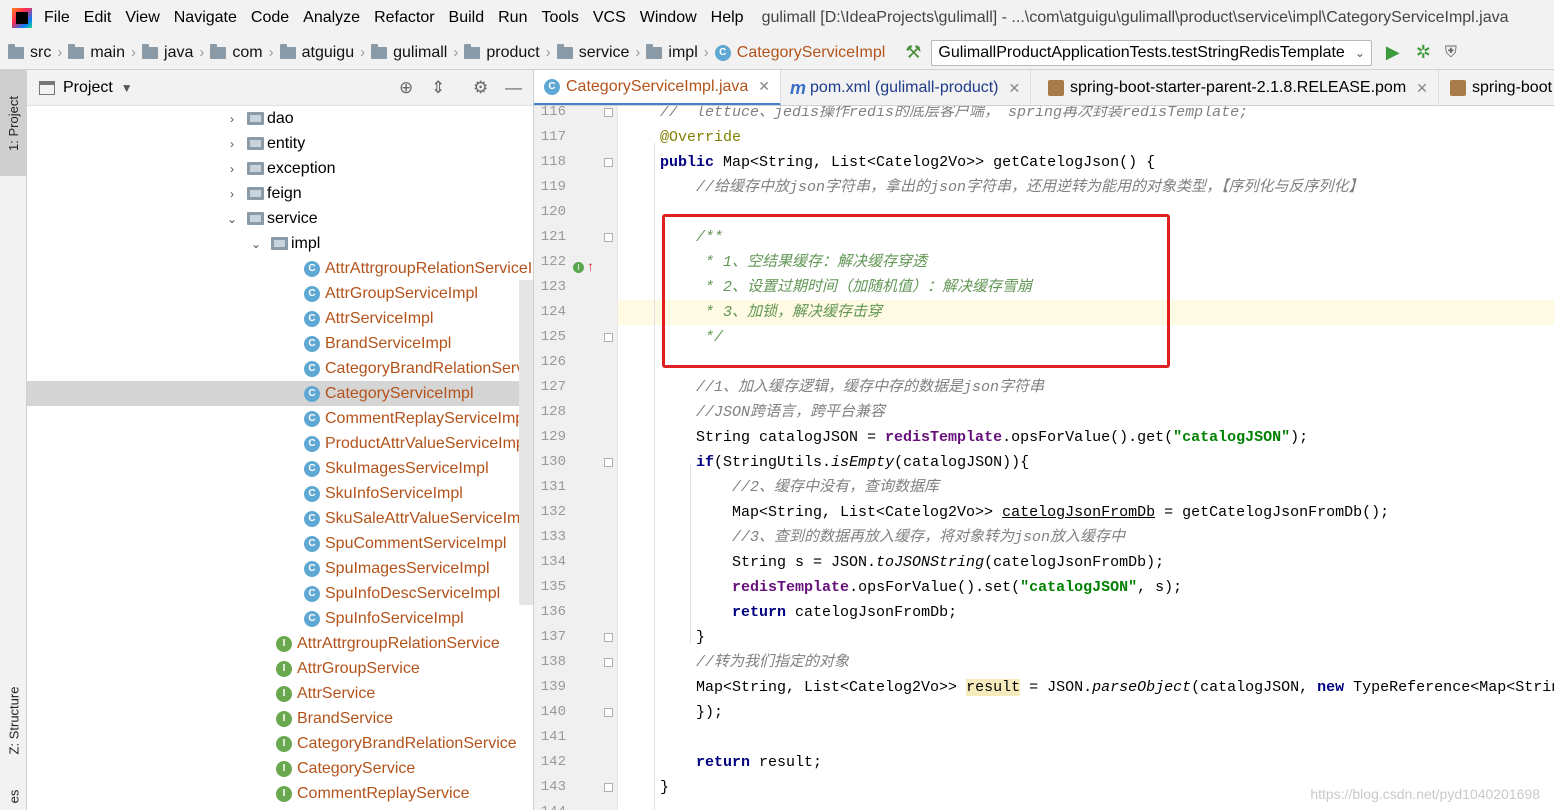 The width and height of the screenshot is (1554, 810). What do you see at coordinates (512, 18) in the screenshot?
I see `menu-item-run: Run` at bounding box center [512, 18].